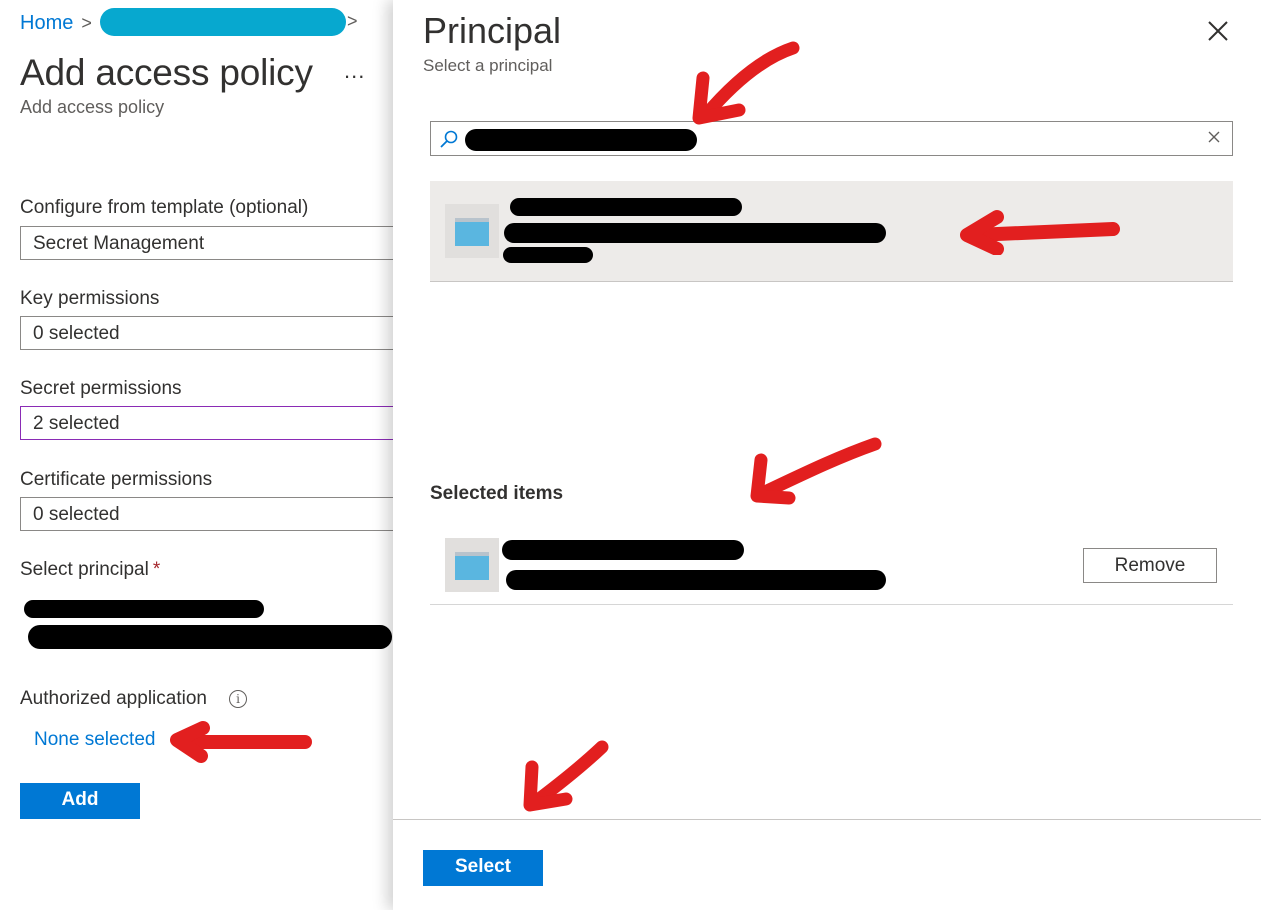  What do you see at coordinates (581, 140) in the screenshot?
I see `search-text-redaction` at bounding box center [581, 140].